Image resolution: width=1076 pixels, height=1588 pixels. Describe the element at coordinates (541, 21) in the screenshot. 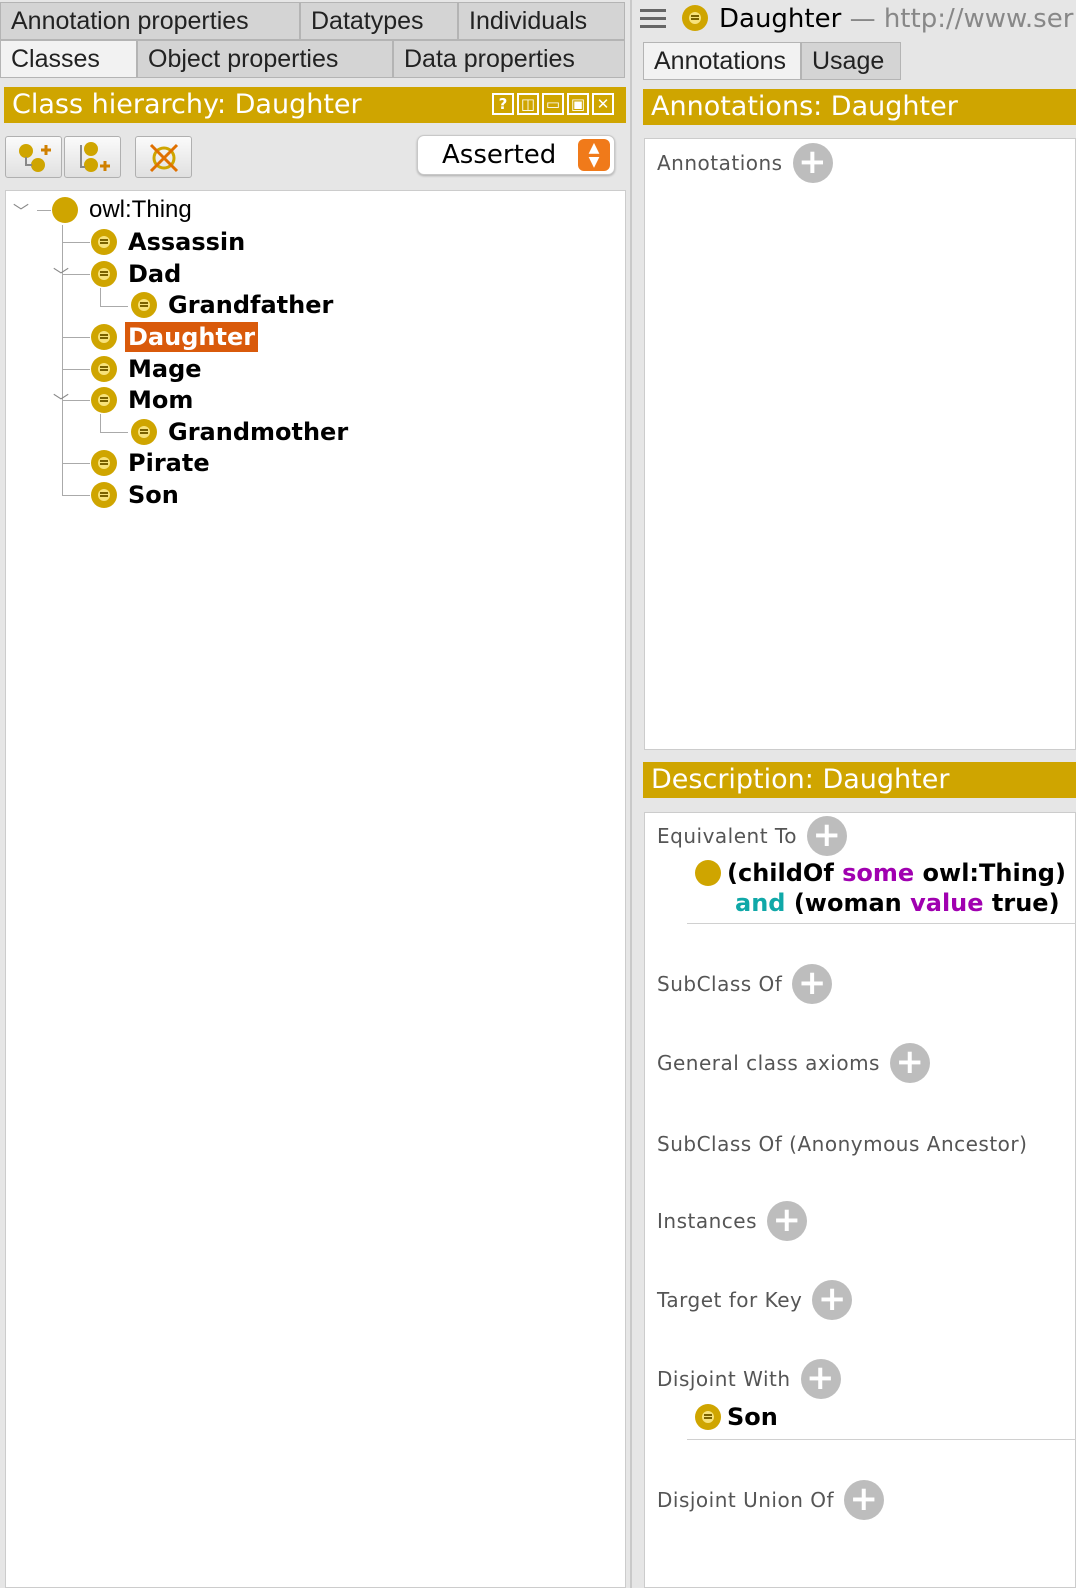

I see `tab-individuals: Individuals` at that location.